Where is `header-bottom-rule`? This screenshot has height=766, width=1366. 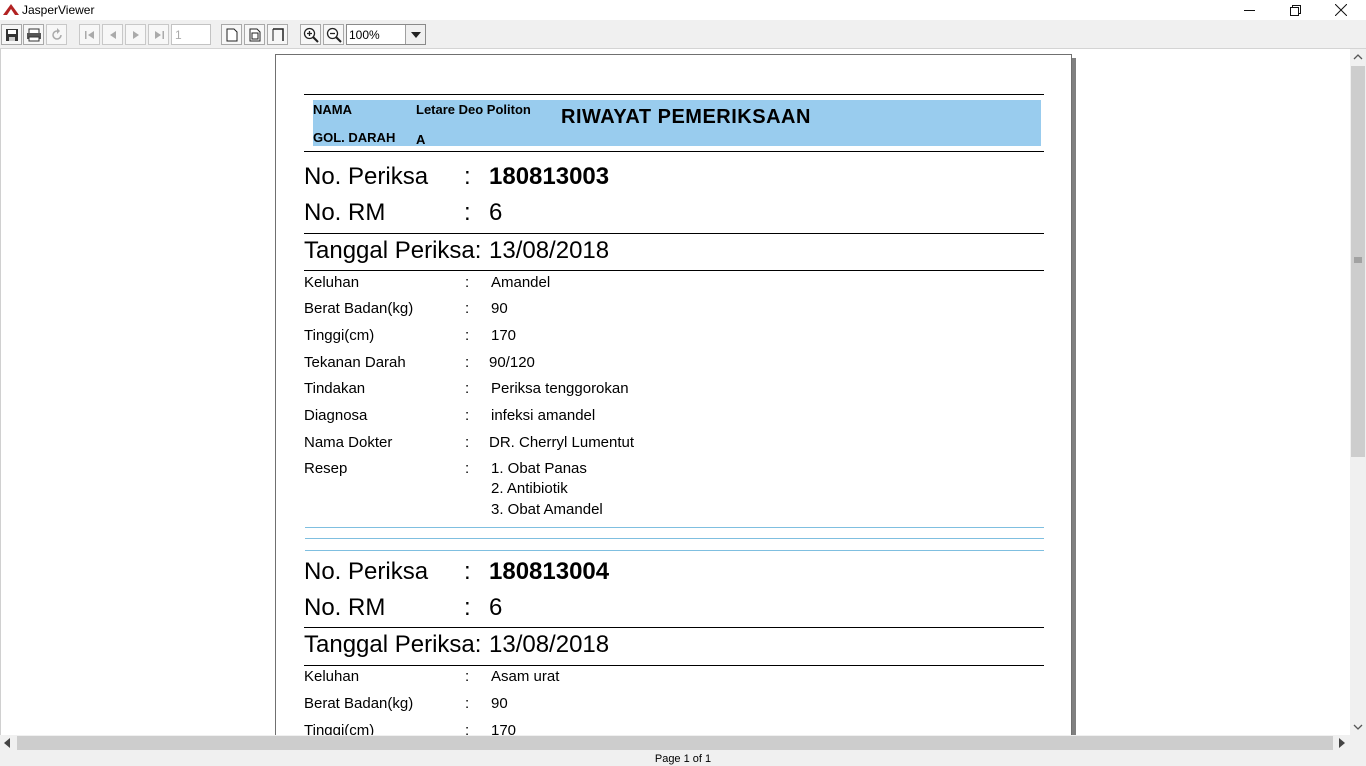 header-bottom-rule is located at coordinates (674, 151).